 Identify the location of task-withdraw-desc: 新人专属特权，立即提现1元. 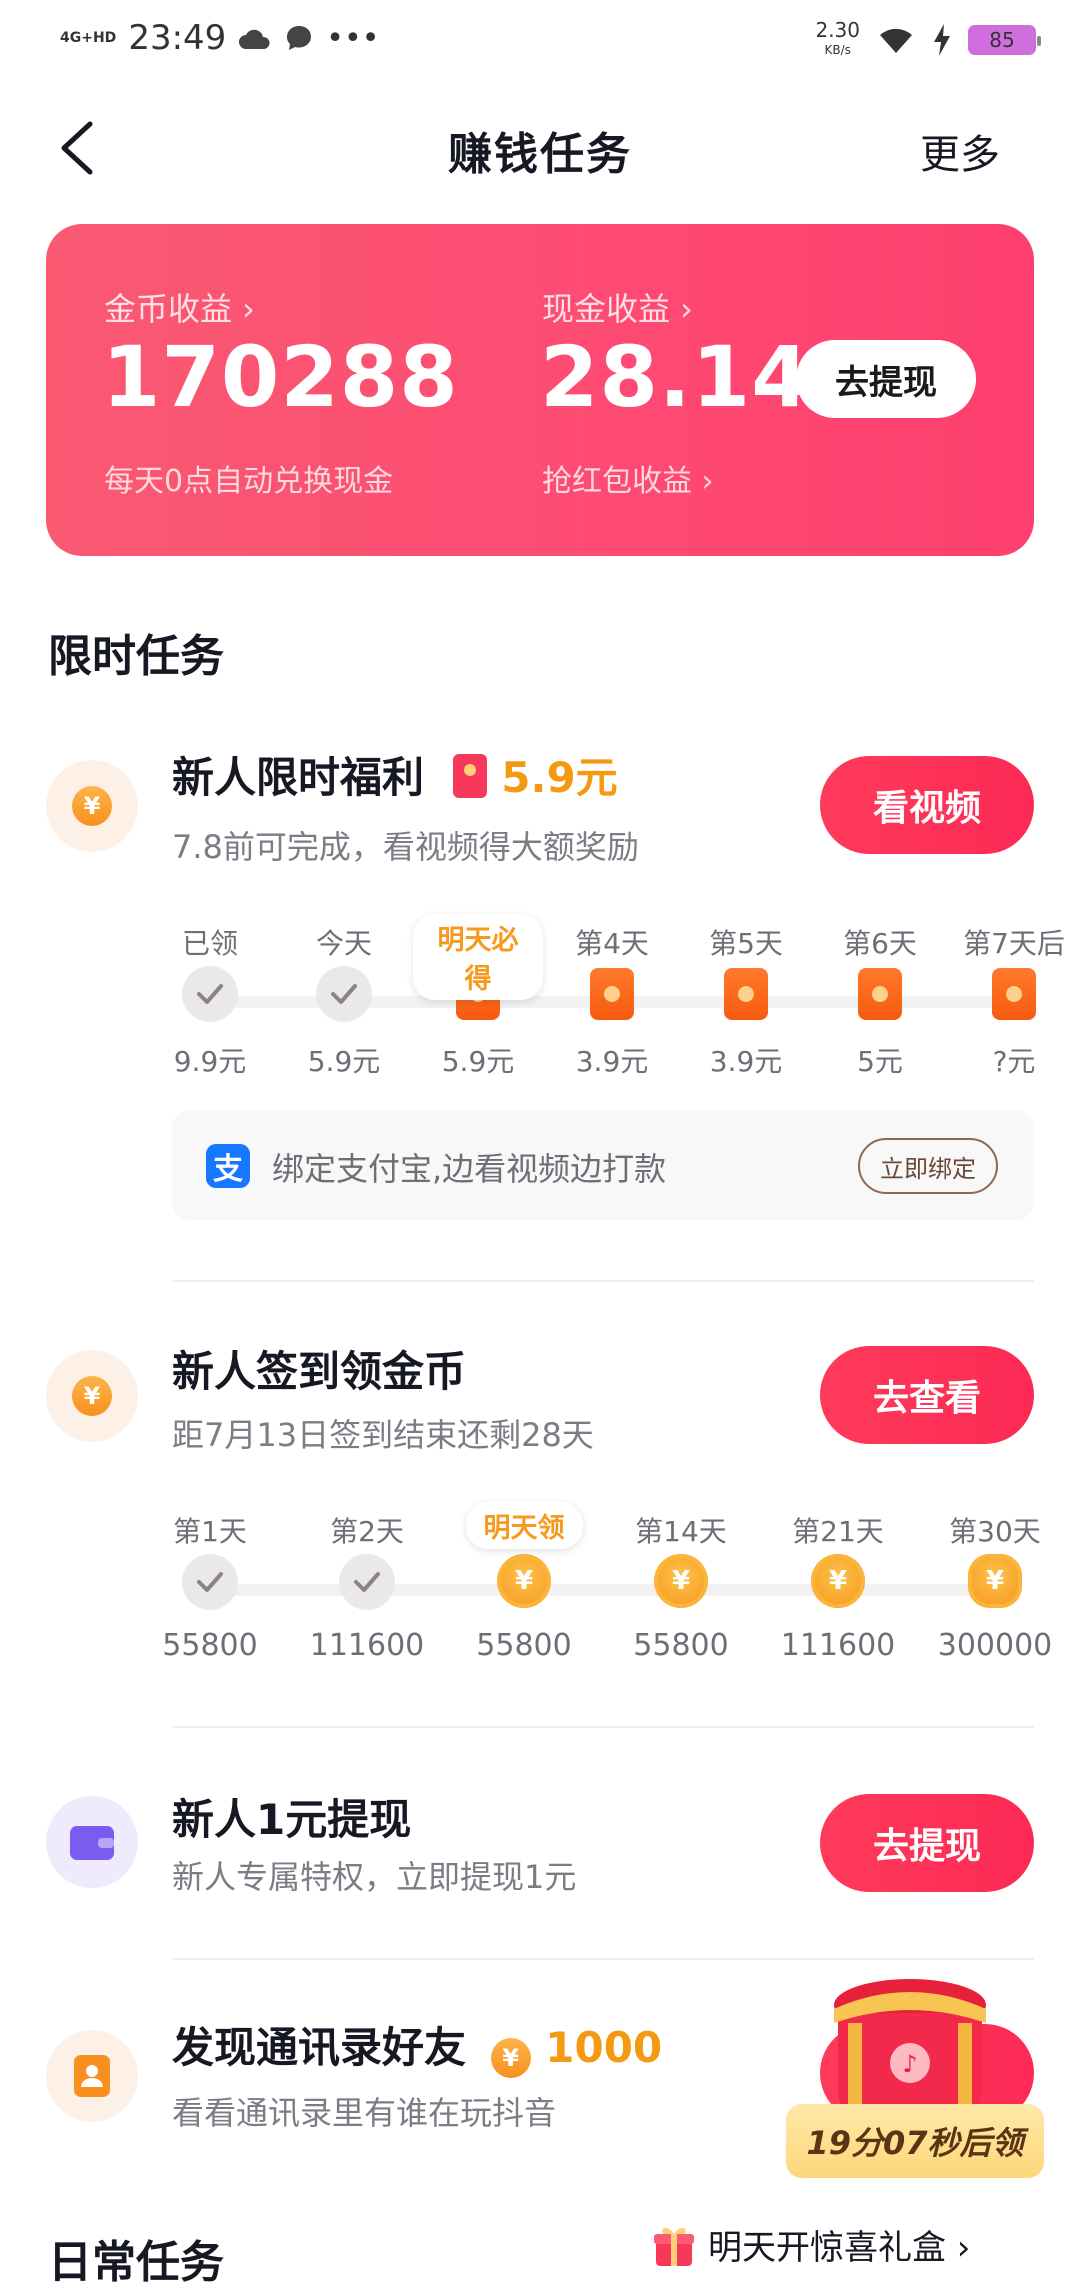
(374, 1877).